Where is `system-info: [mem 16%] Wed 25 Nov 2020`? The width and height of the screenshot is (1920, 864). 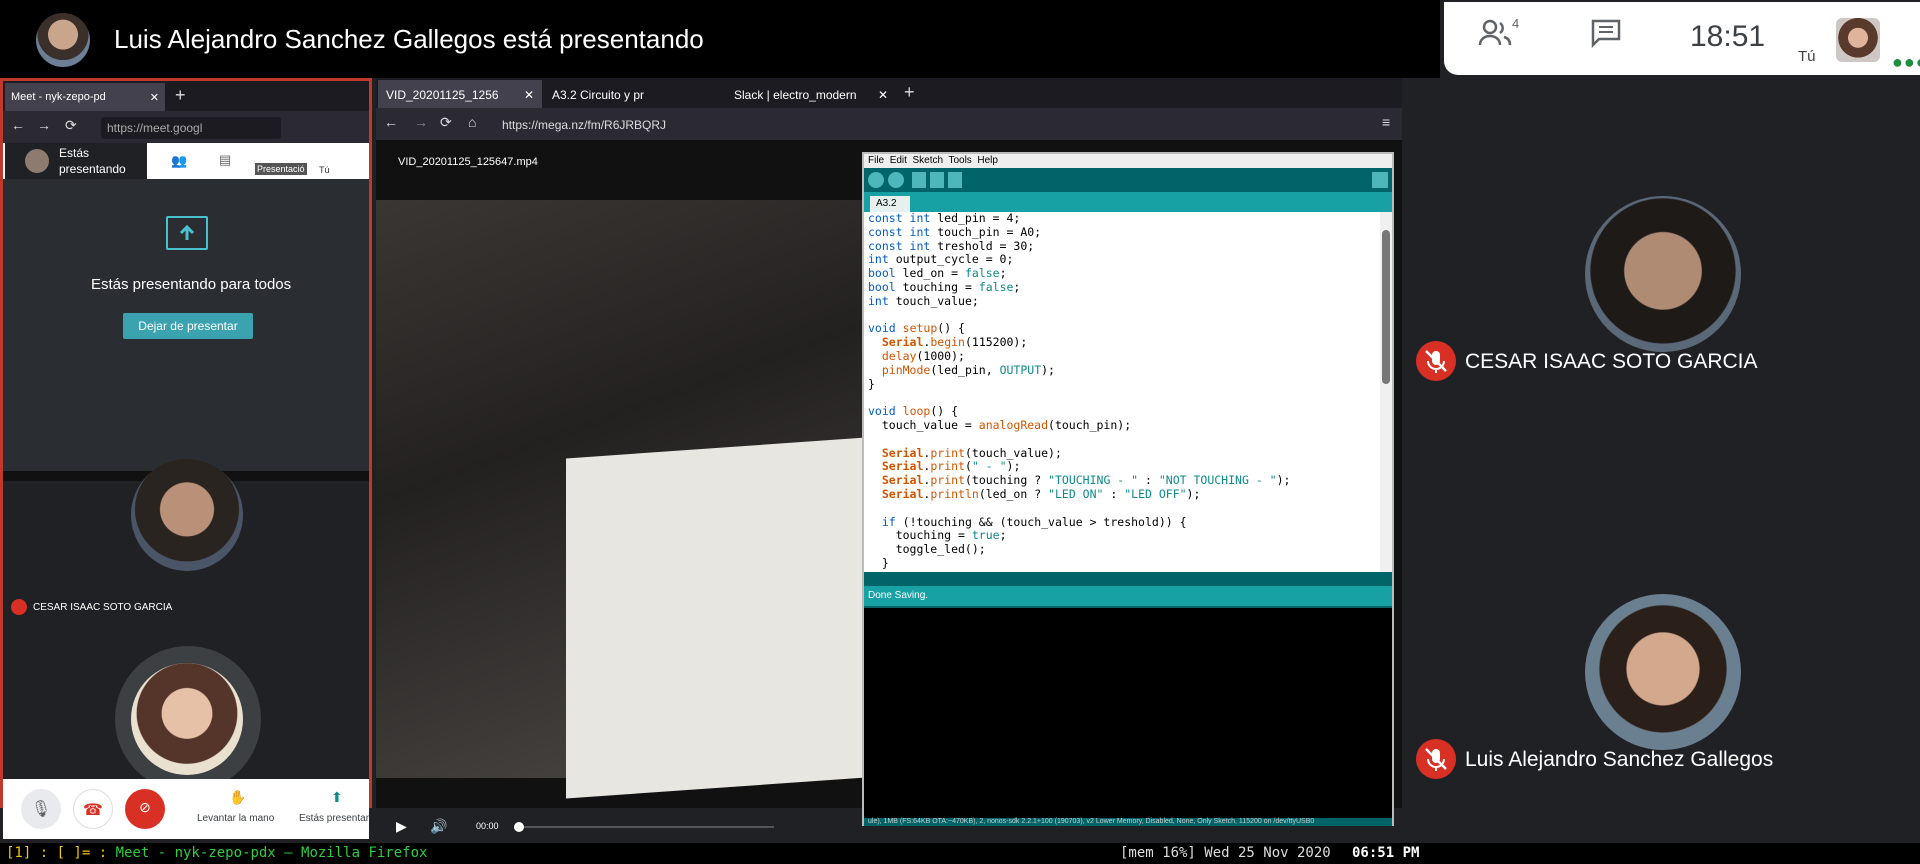
system-info: [mem 16%] Wed 25 Nov 2020 is located at coordinates (1225, 853).